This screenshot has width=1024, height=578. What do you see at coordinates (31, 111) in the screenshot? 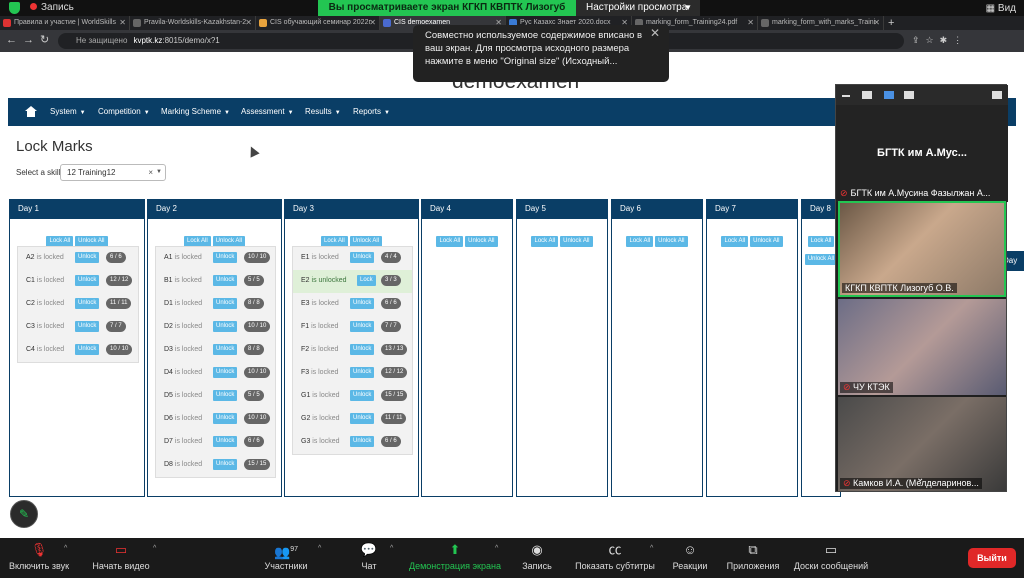
I see `home-icon` at bounding box center [31, 111].